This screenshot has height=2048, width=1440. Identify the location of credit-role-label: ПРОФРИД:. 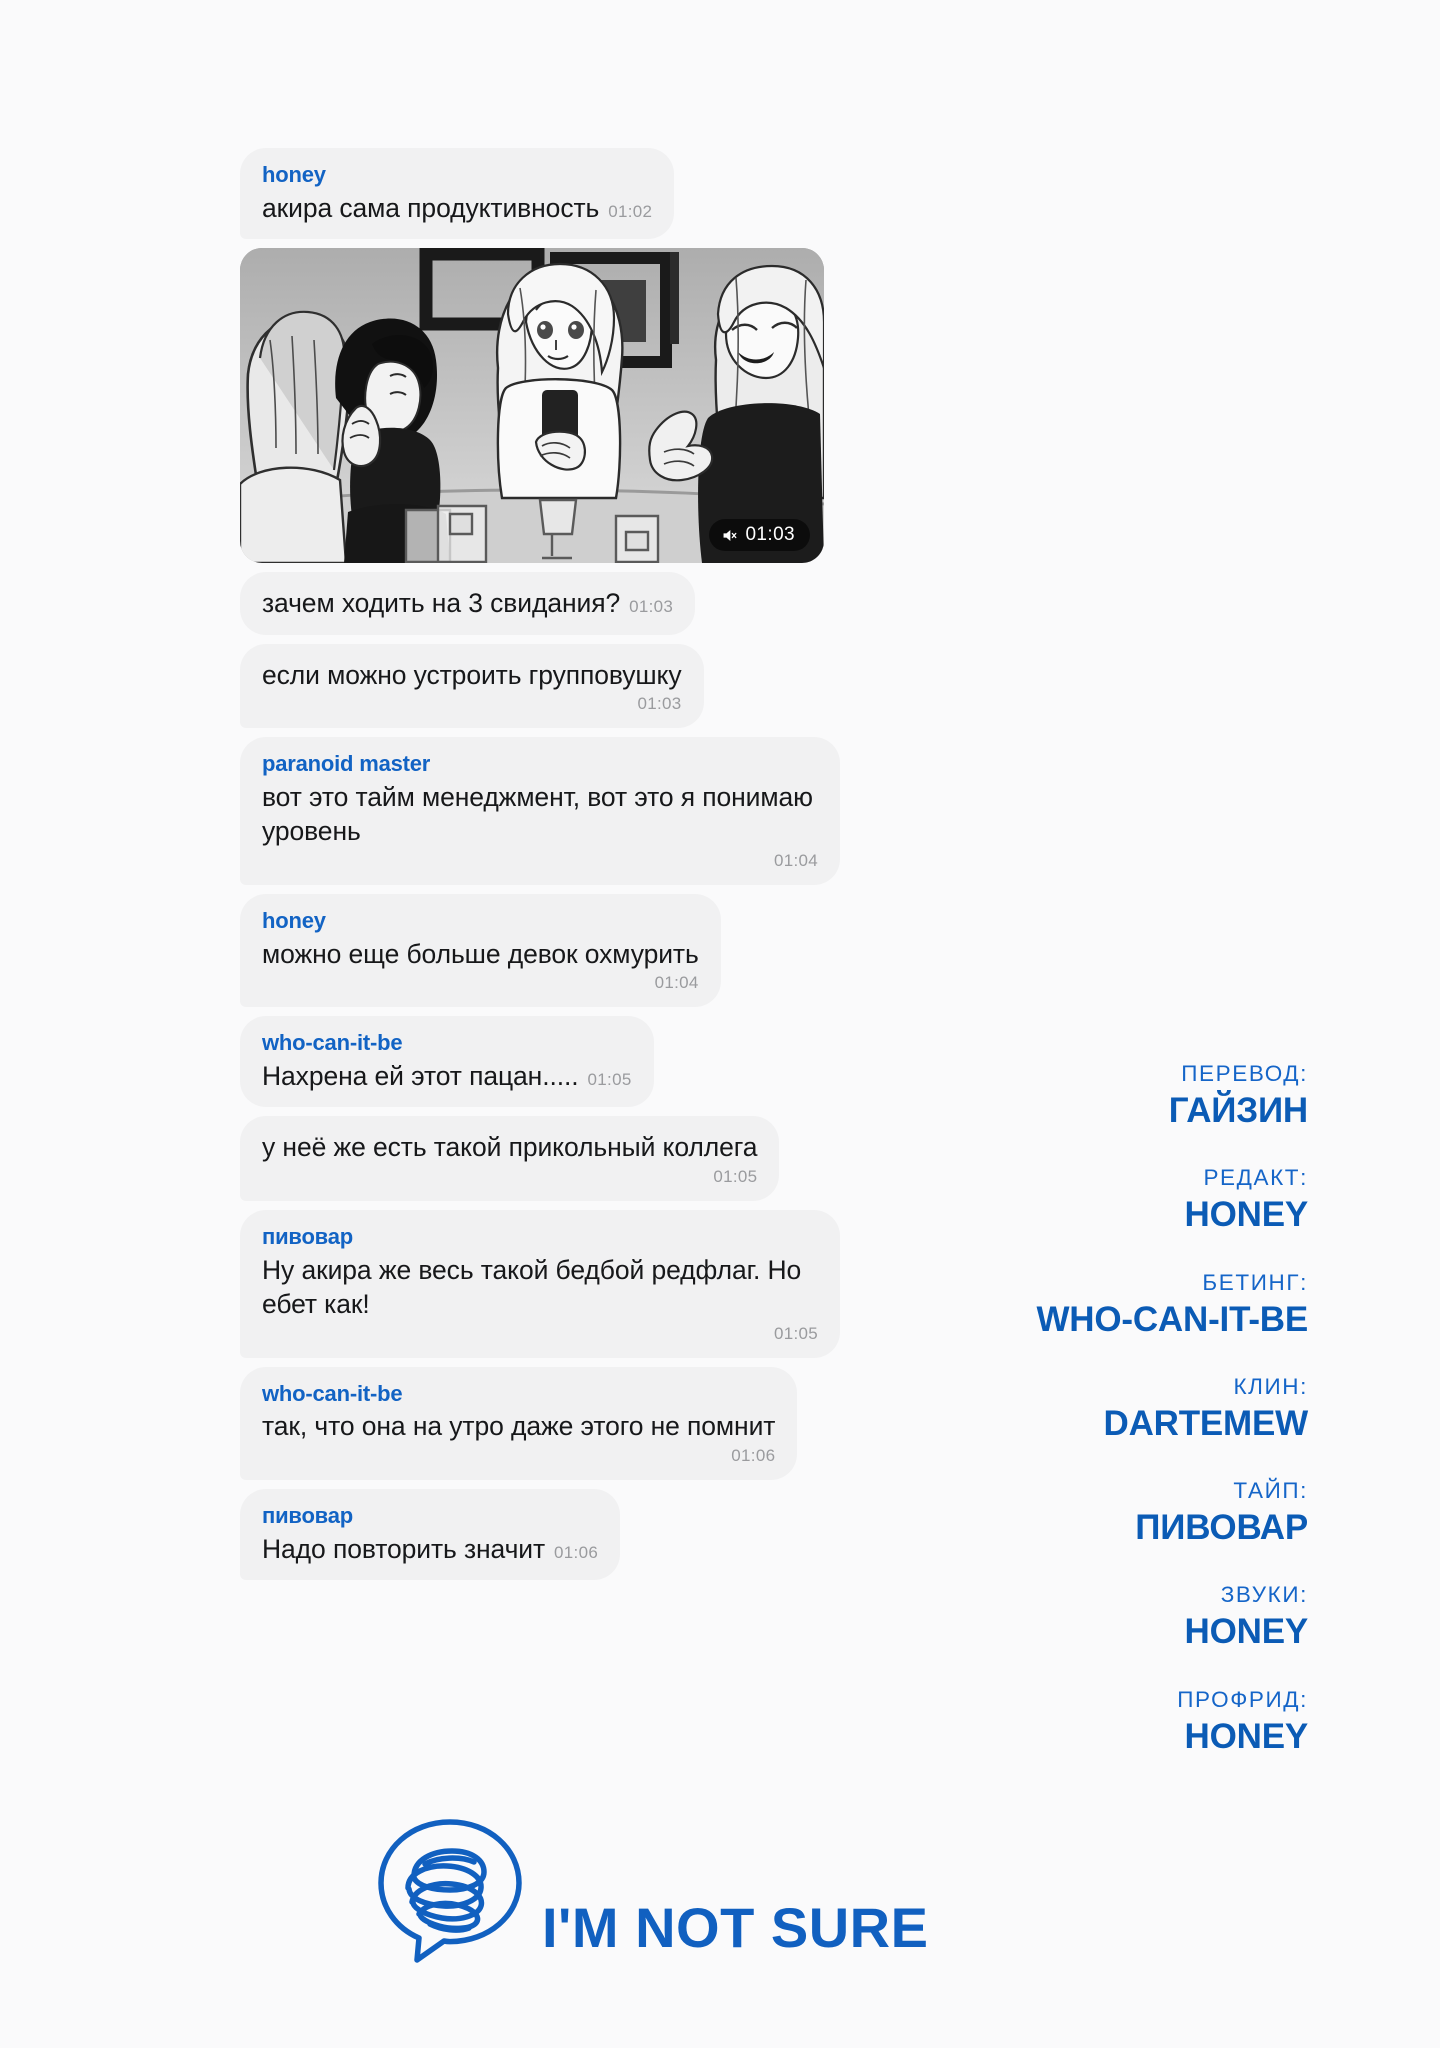
(1242, 1699).